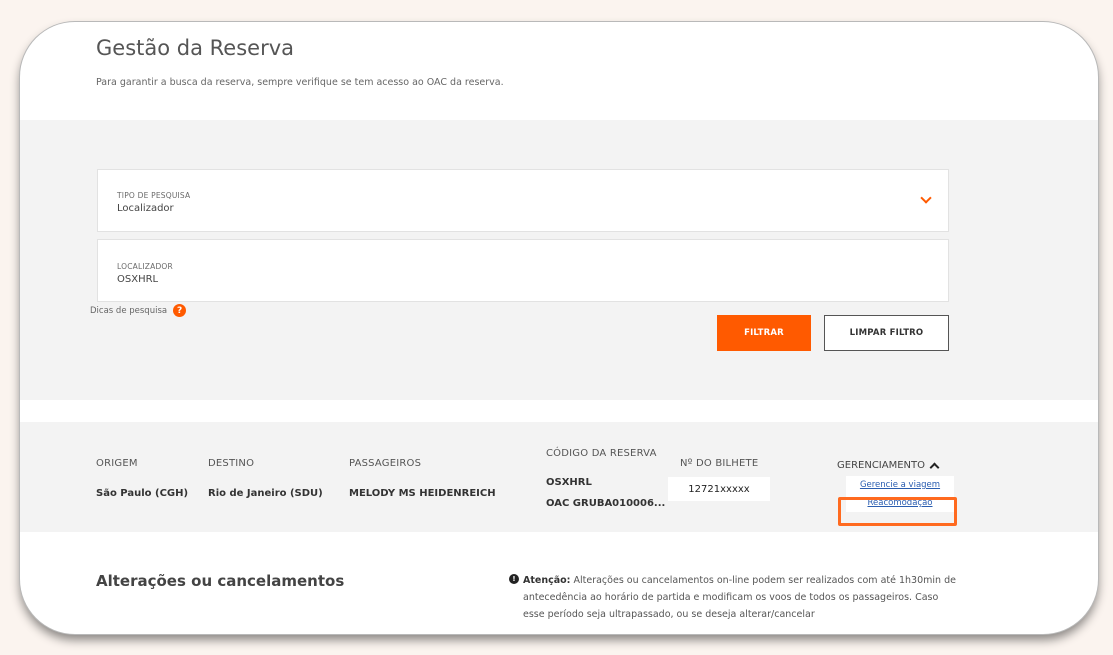  What do you see at coordinates (265, 493) in the screenshot?
I see `destination-value: Rio de Janeiro (SDU)` at bounding box center [265, 493].